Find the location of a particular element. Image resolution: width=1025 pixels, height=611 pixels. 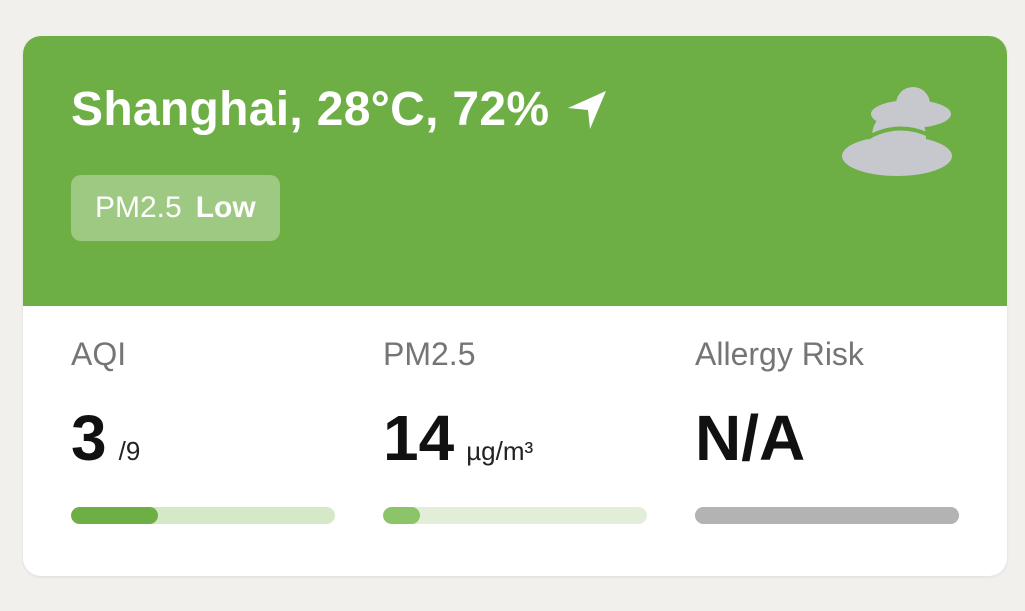

stat-pm25: PM2.5 14 µg/m³ is located at coordinates (515, 441).